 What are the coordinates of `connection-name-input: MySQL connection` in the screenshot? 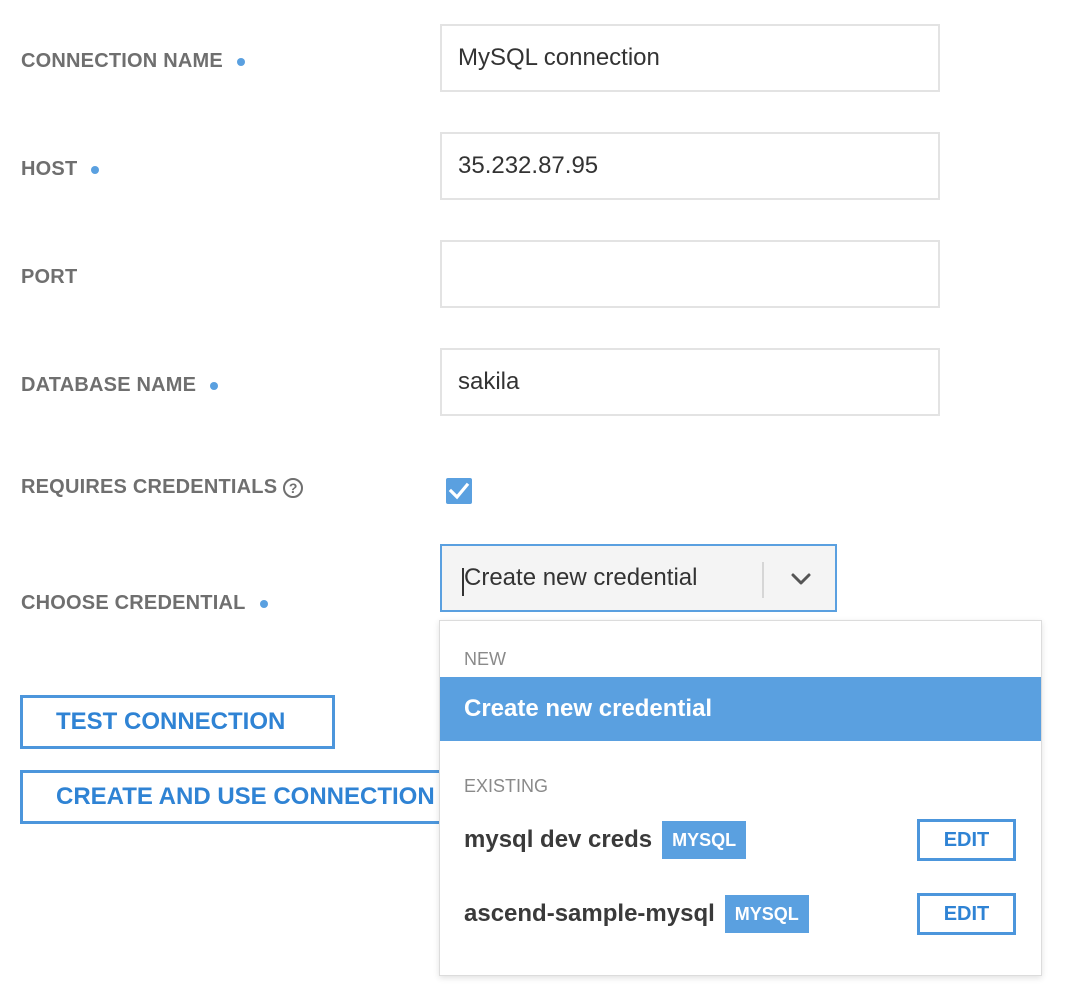 It's located at (690, 58).